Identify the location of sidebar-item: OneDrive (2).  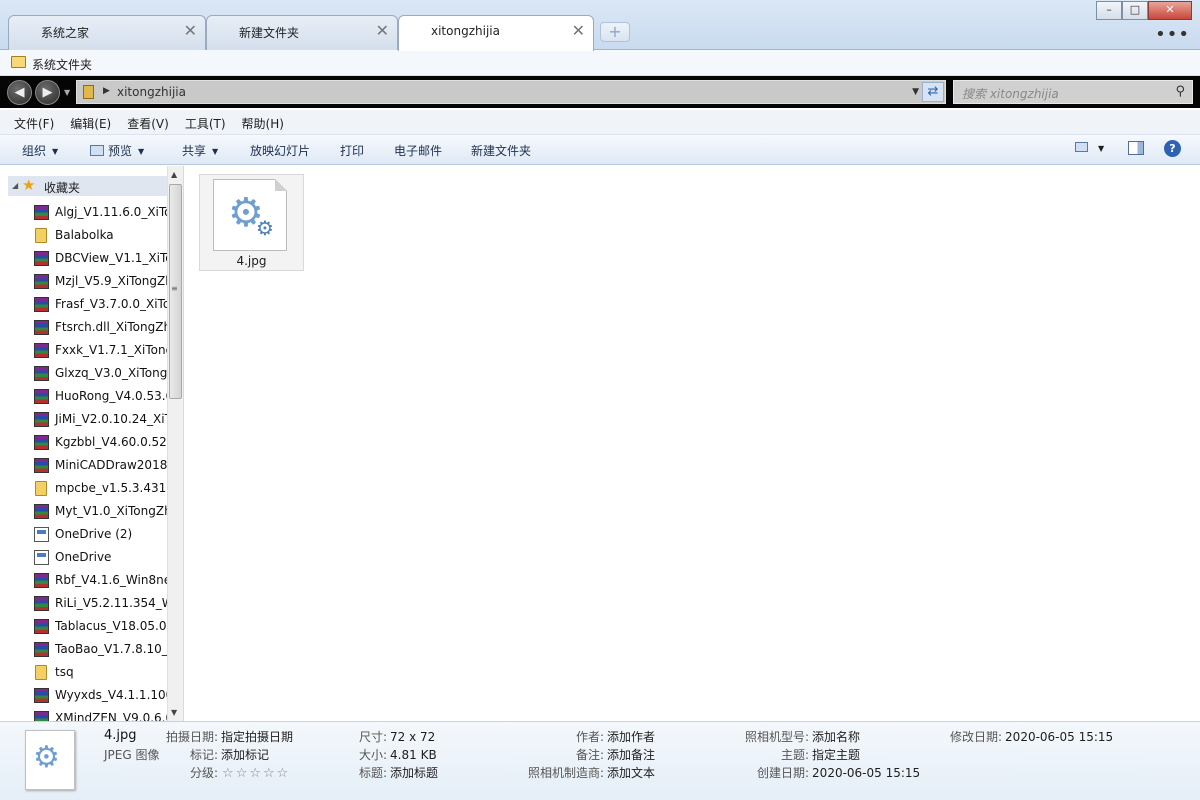
(84, 534).